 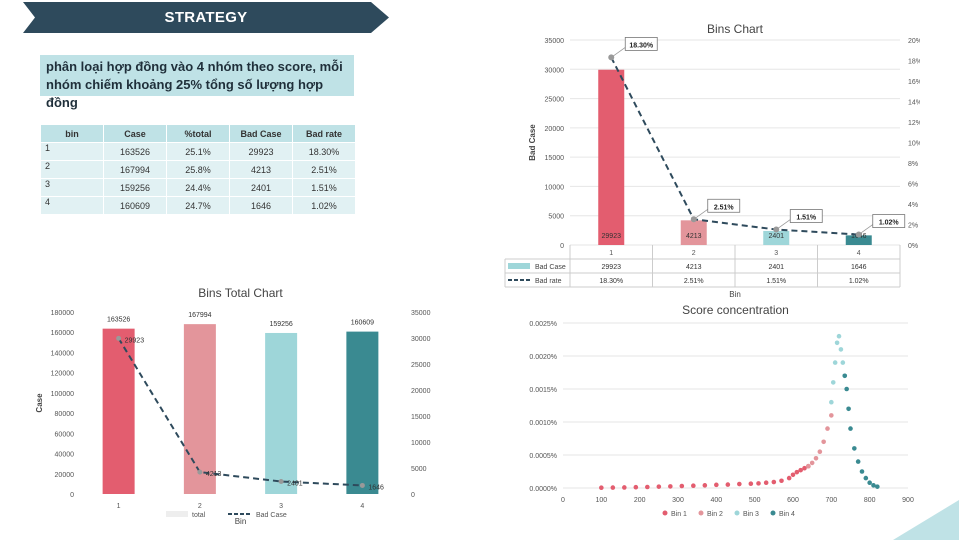 What do you see at coordinates (889, 223) in the screenshot?
I see `line-data-label: 1.02%` at bounding box center [889, 223].